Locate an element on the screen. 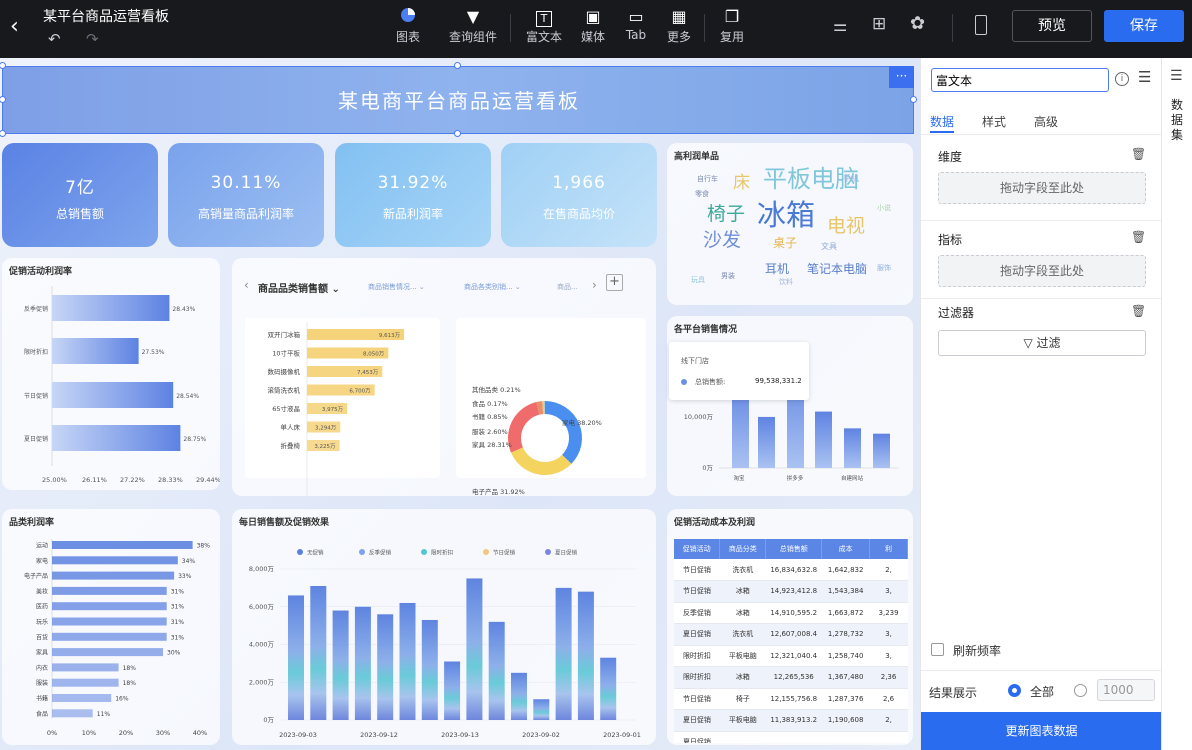 This screenshot has width=1192, height=750. component-name-input is located at coordinates (1020, 80).